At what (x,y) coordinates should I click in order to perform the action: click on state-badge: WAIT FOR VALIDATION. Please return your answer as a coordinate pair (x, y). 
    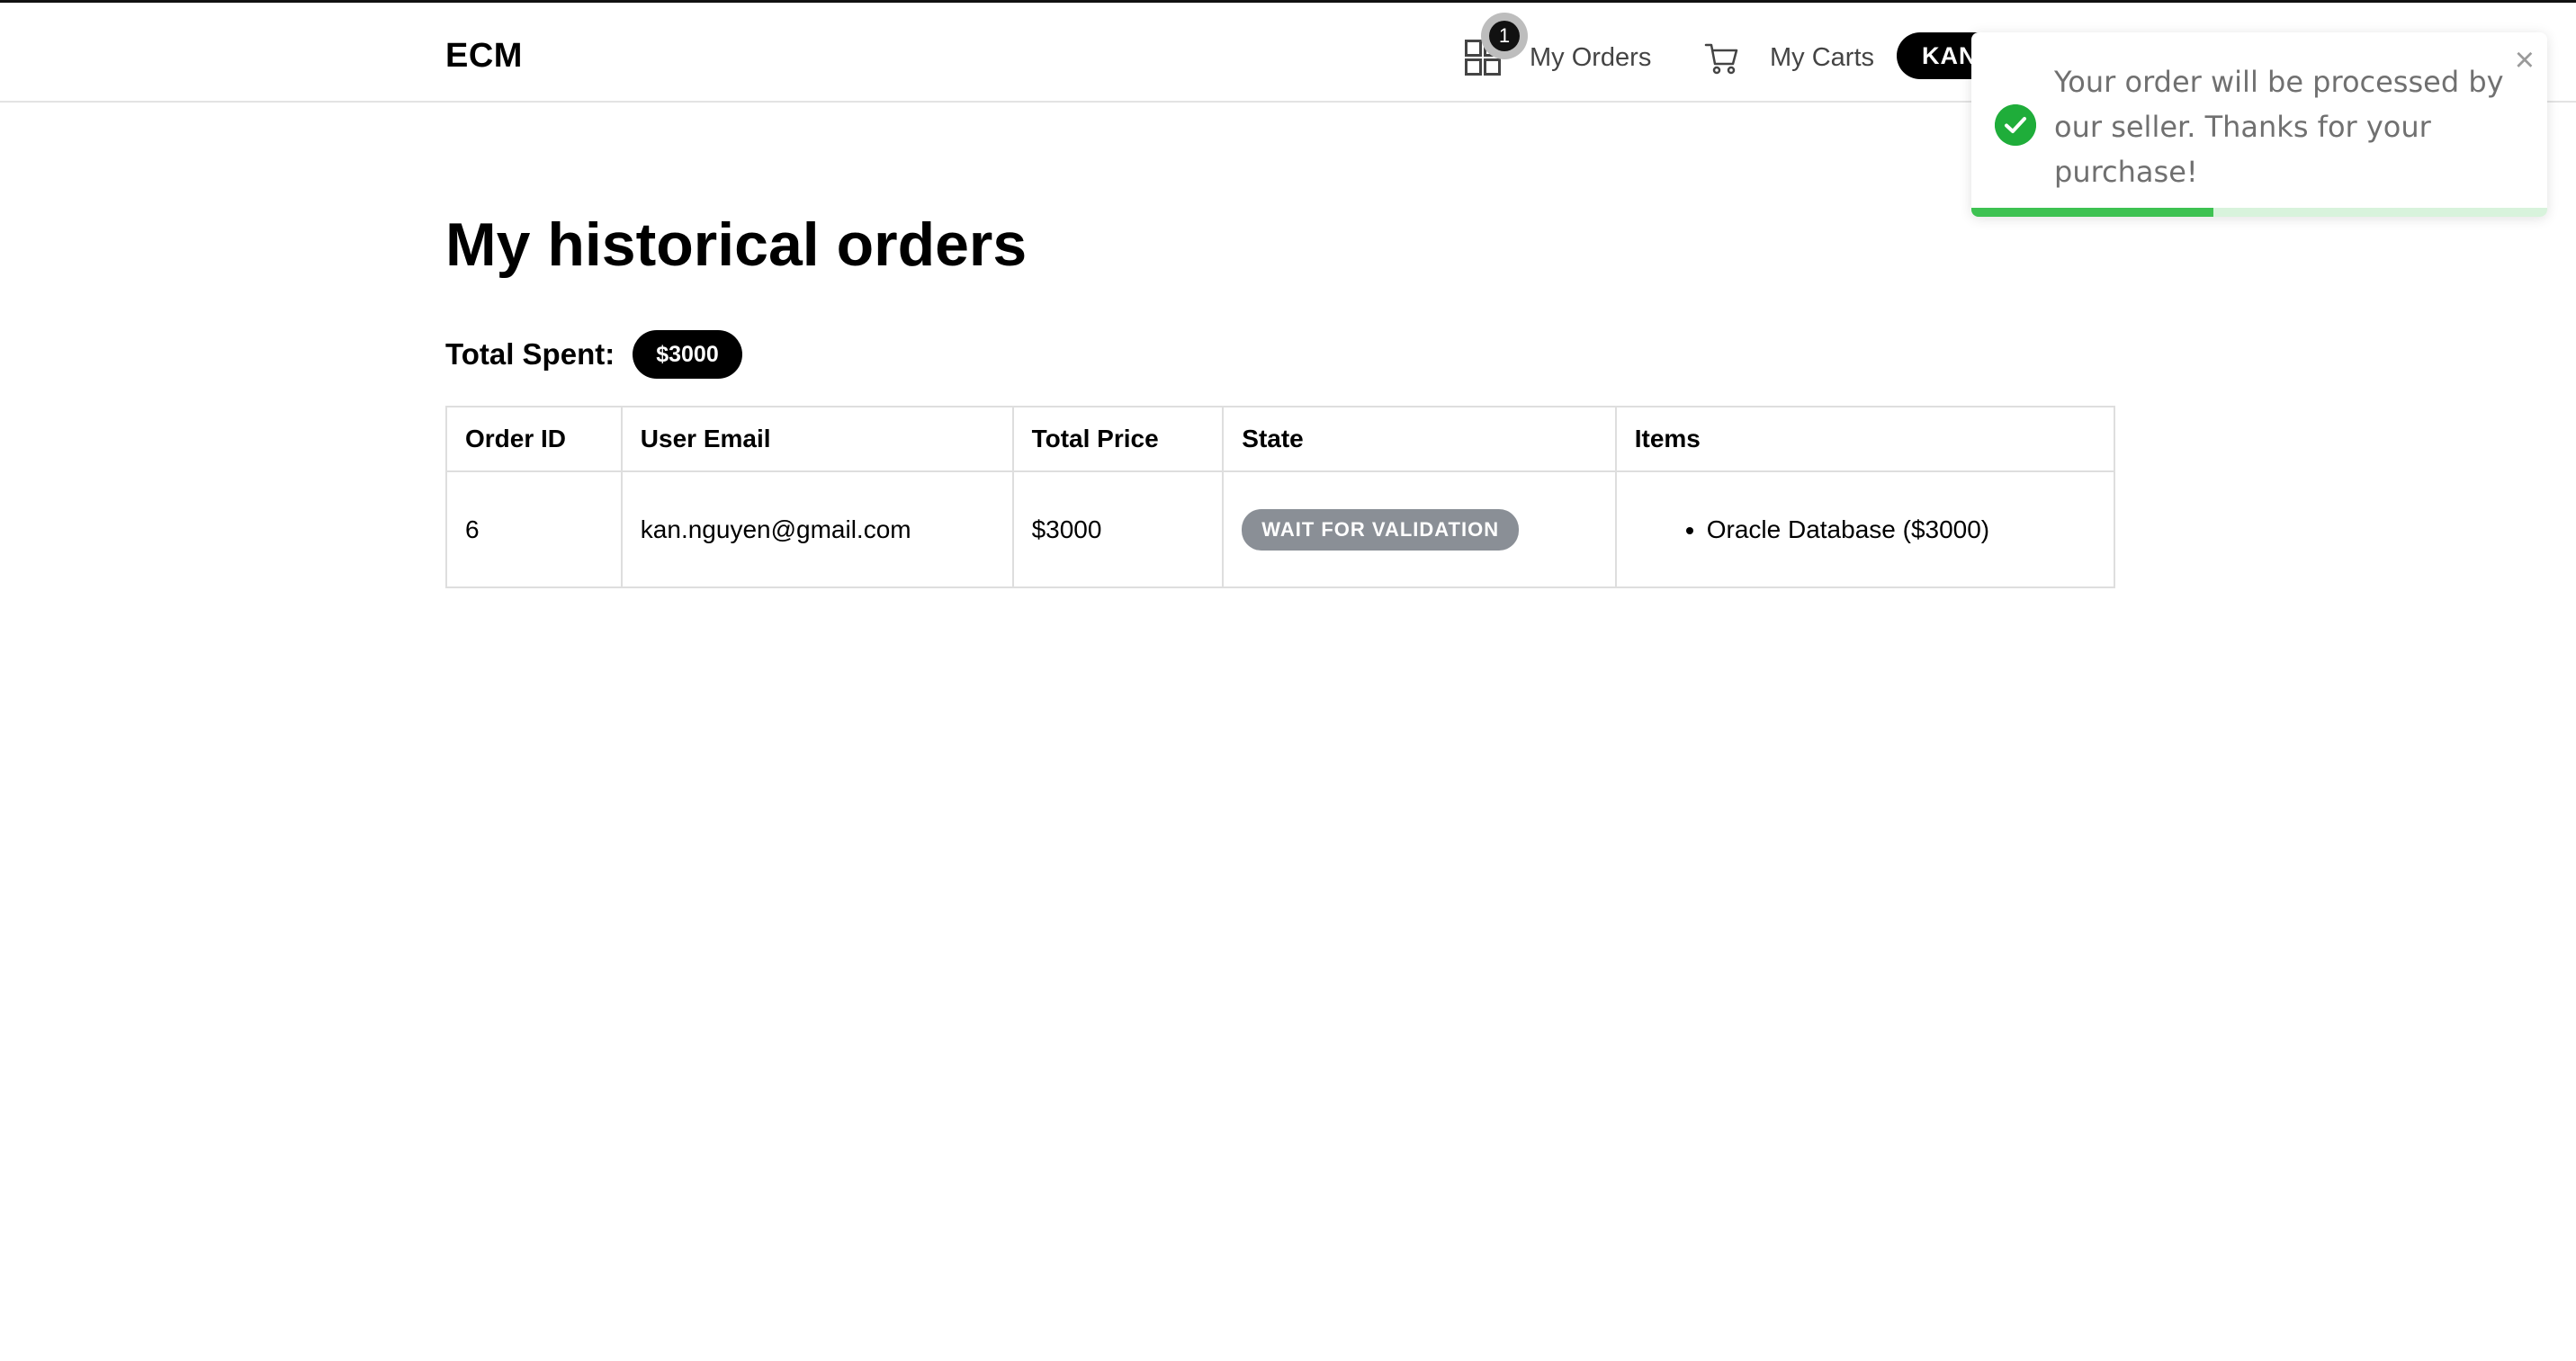
    Looking at the image, I should click on (1381, 529).